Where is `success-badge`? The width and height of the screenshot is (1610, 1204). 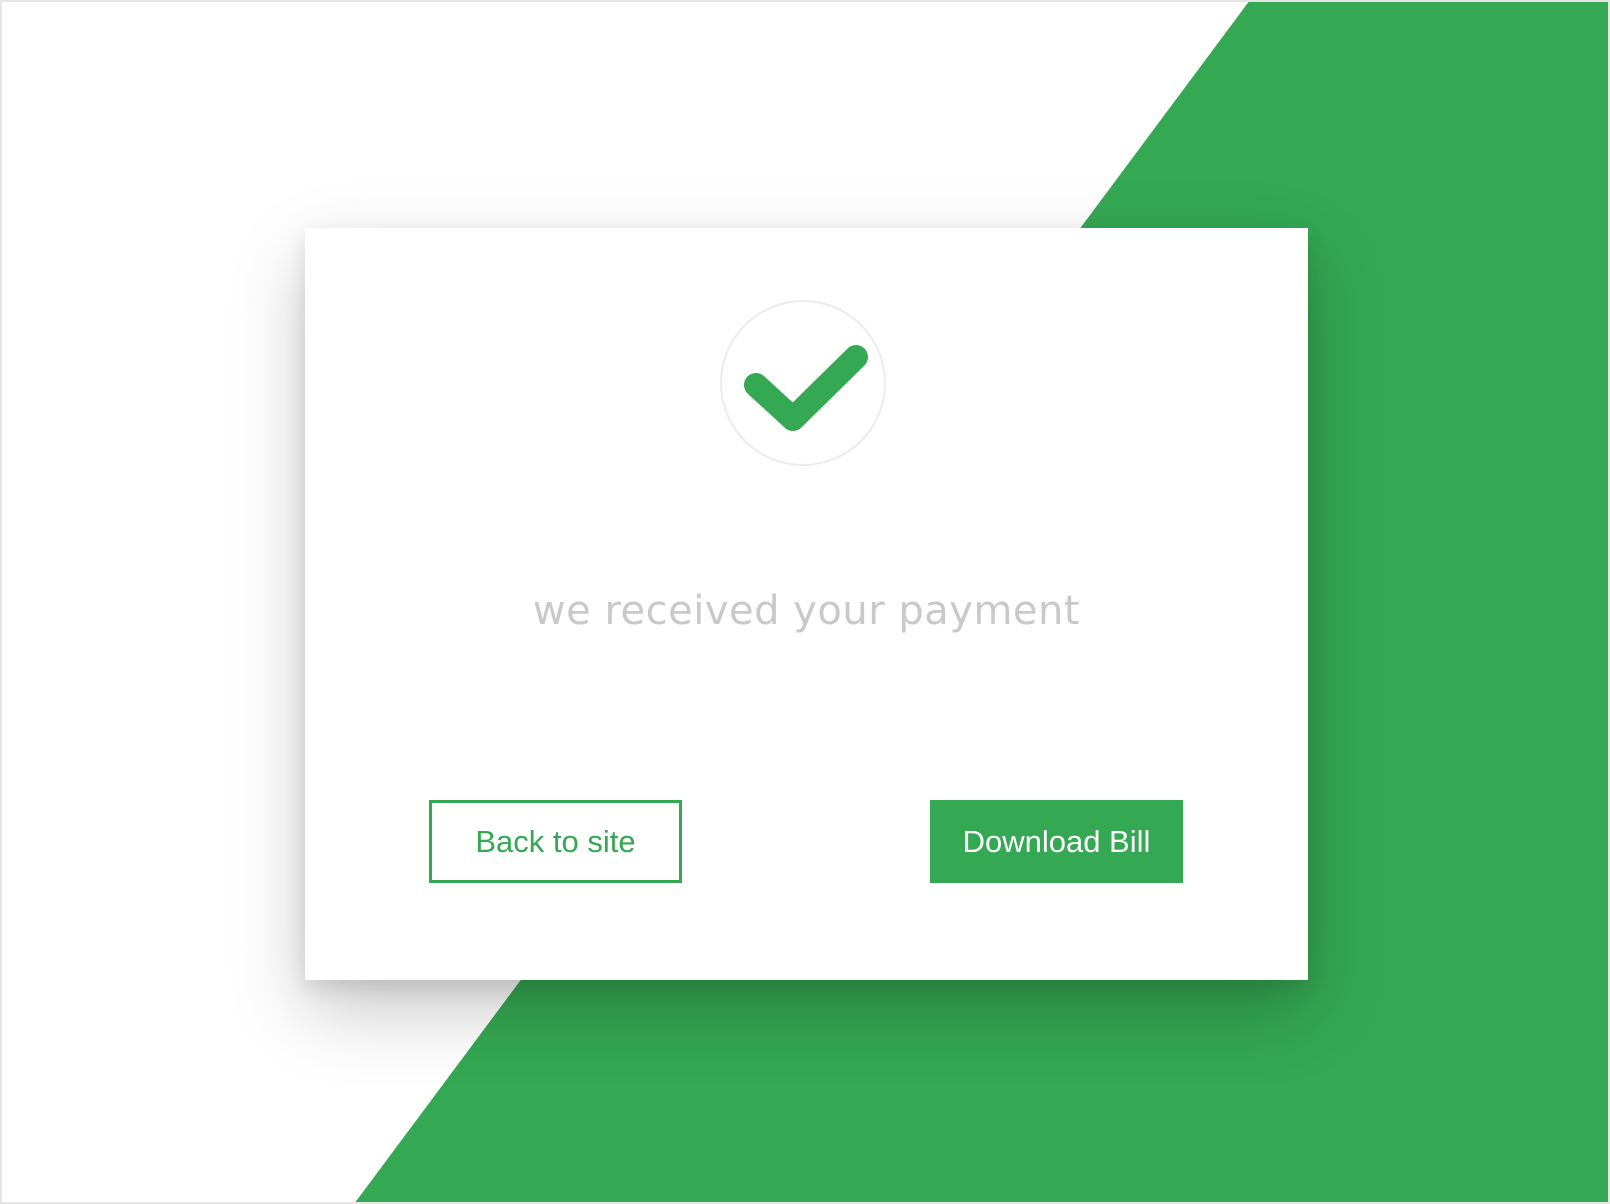
success-badge is located at coordinates (803, 383).